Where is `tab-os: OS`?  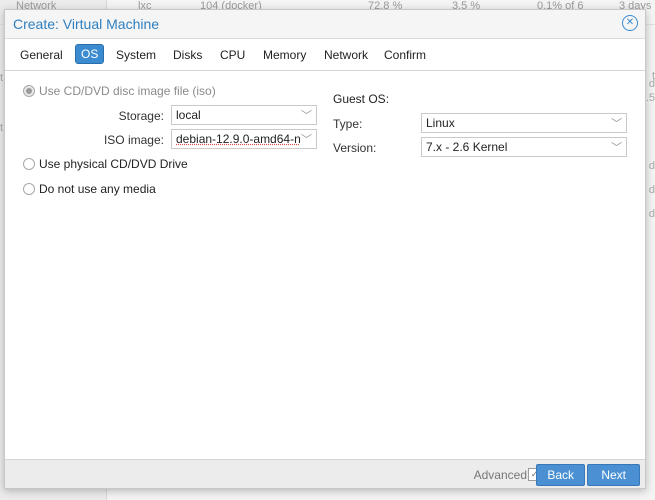 tab-os: OS is located at coordinates (89, 54).